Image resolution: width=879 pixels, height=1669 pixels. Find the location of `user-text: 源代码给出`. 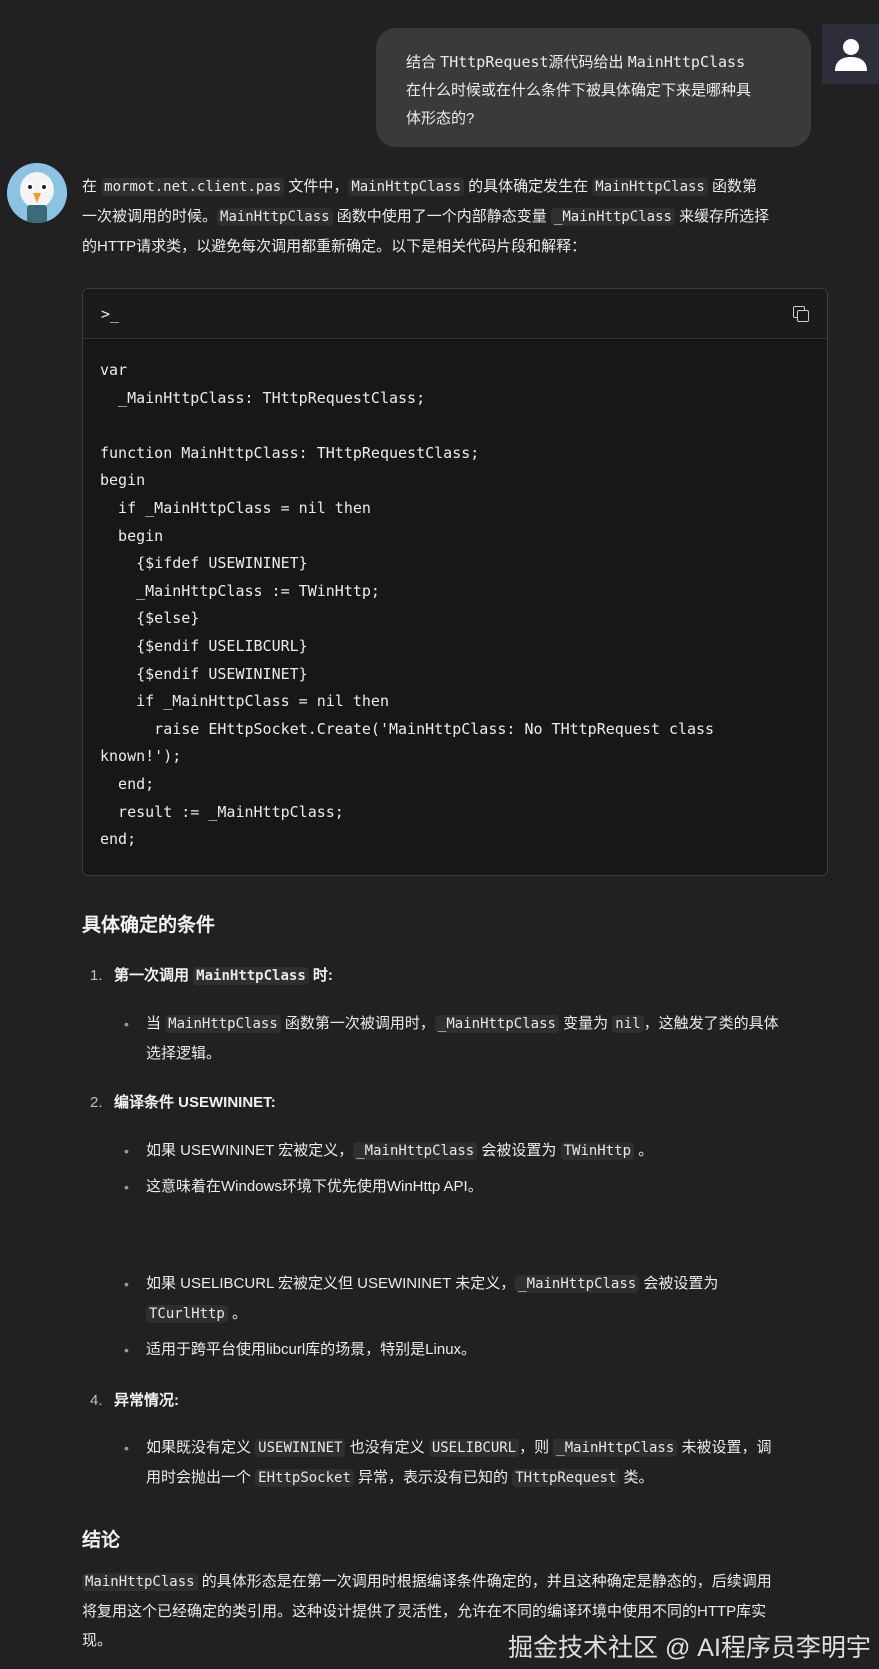

user-text: 源代码给出 is located at coordinates (588, 62).